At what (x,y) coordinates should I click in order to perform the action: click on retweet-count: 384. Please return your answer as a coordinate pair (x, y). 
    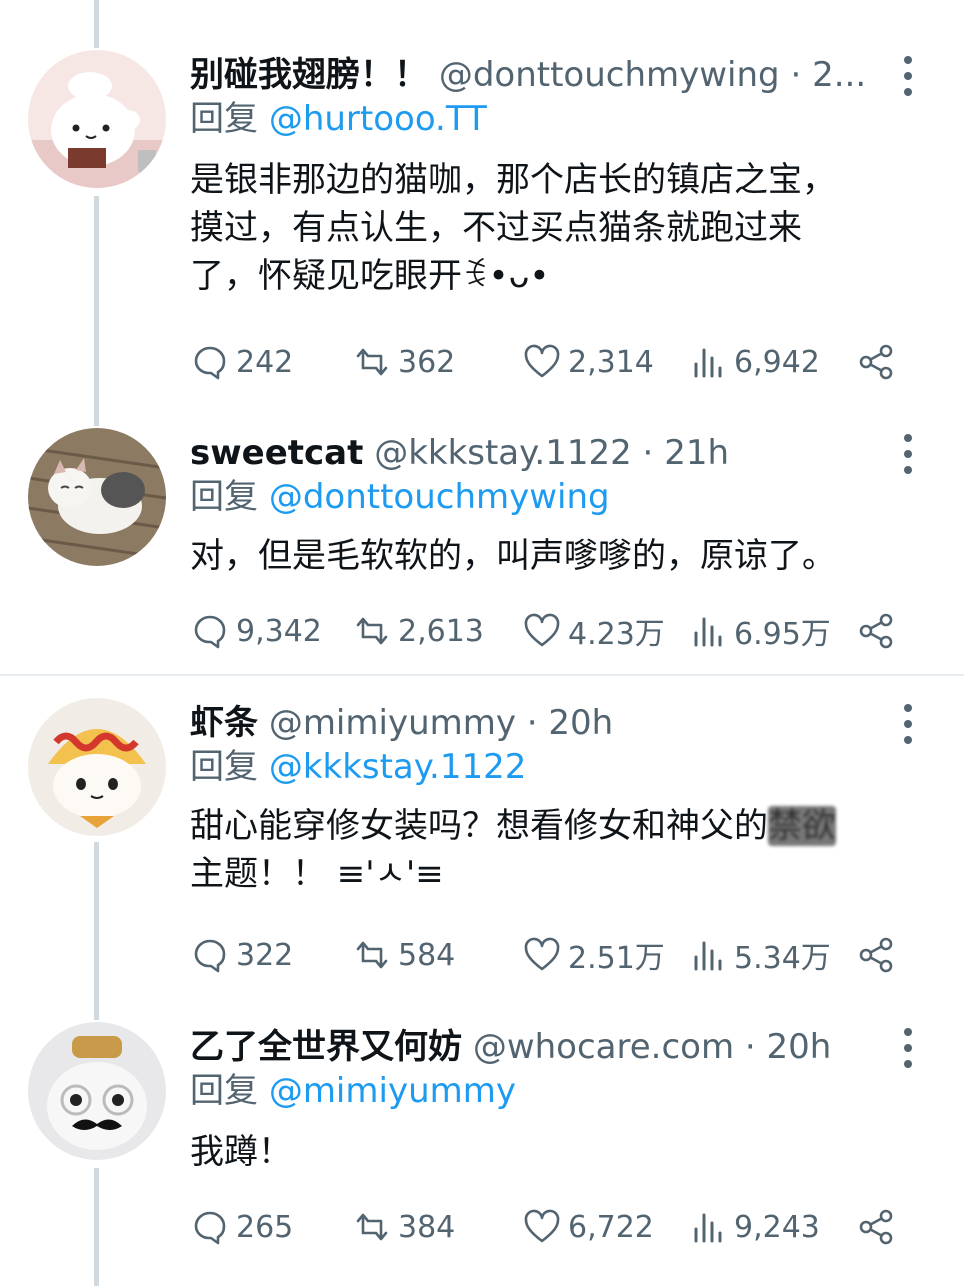
    Looking at the image, I should click on (427, 1227).